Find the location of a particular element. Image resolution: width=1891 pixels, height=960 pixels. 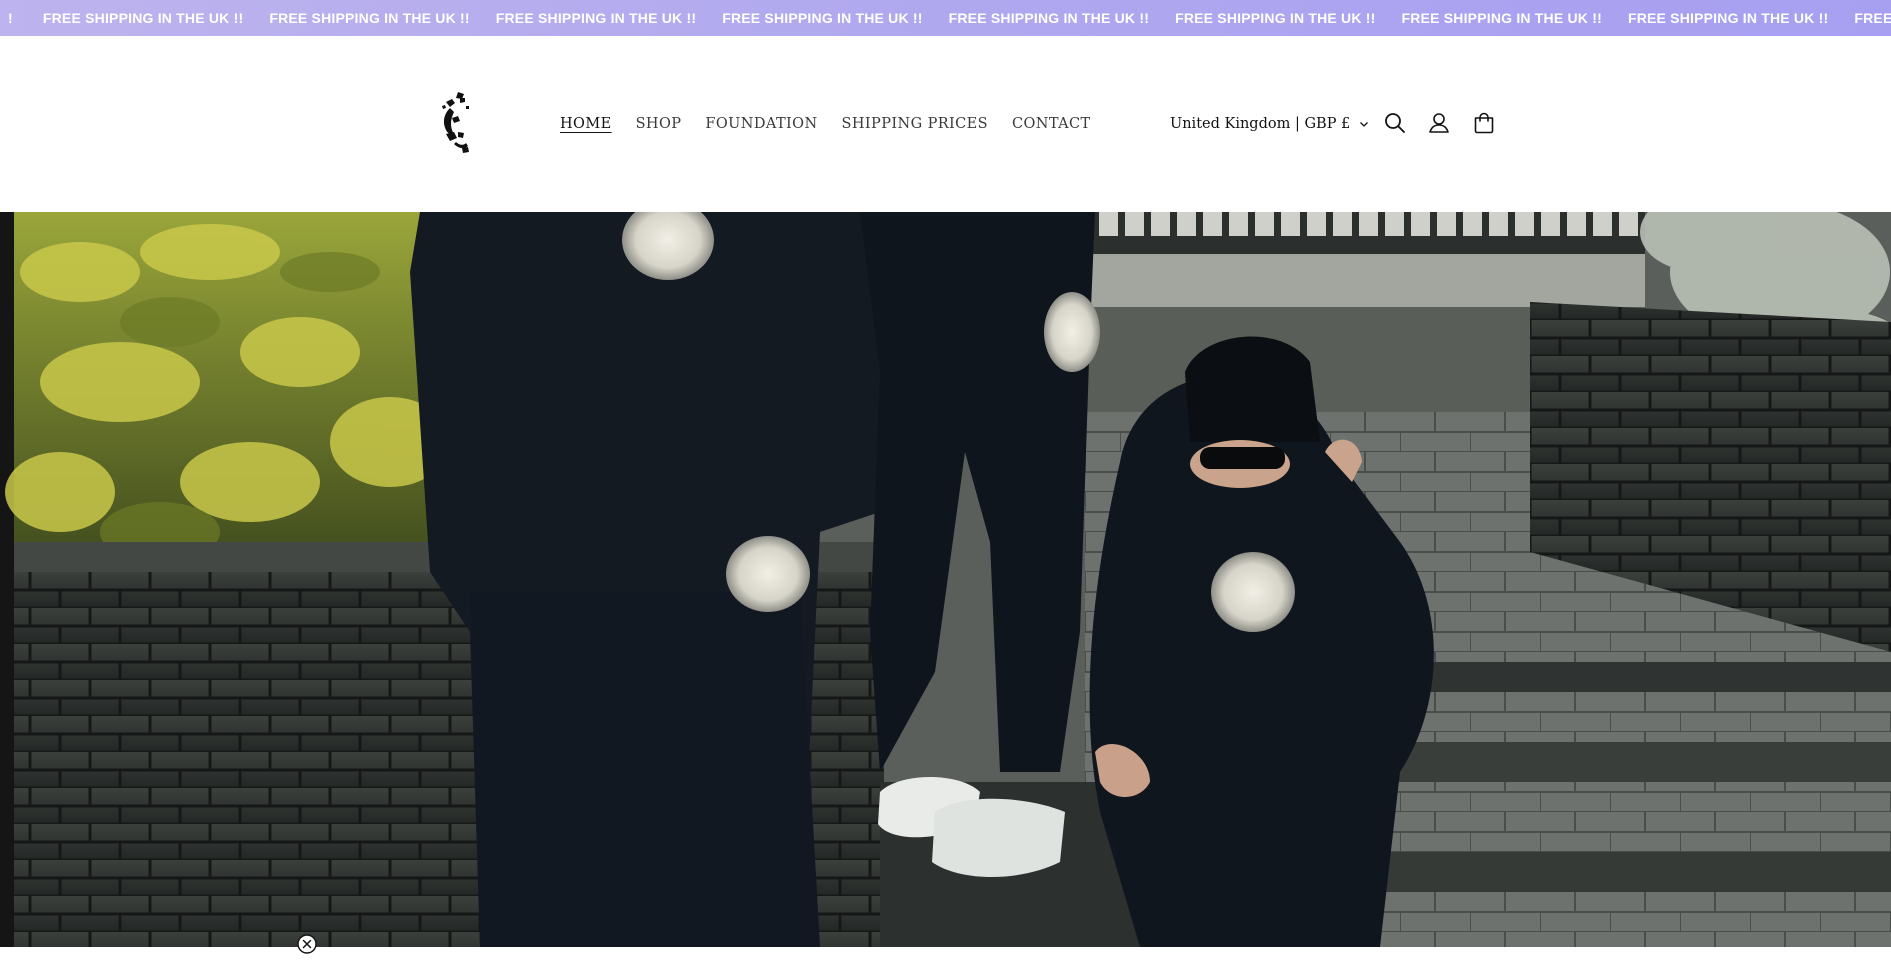

search-icon is located at coordinates (1395, 123).